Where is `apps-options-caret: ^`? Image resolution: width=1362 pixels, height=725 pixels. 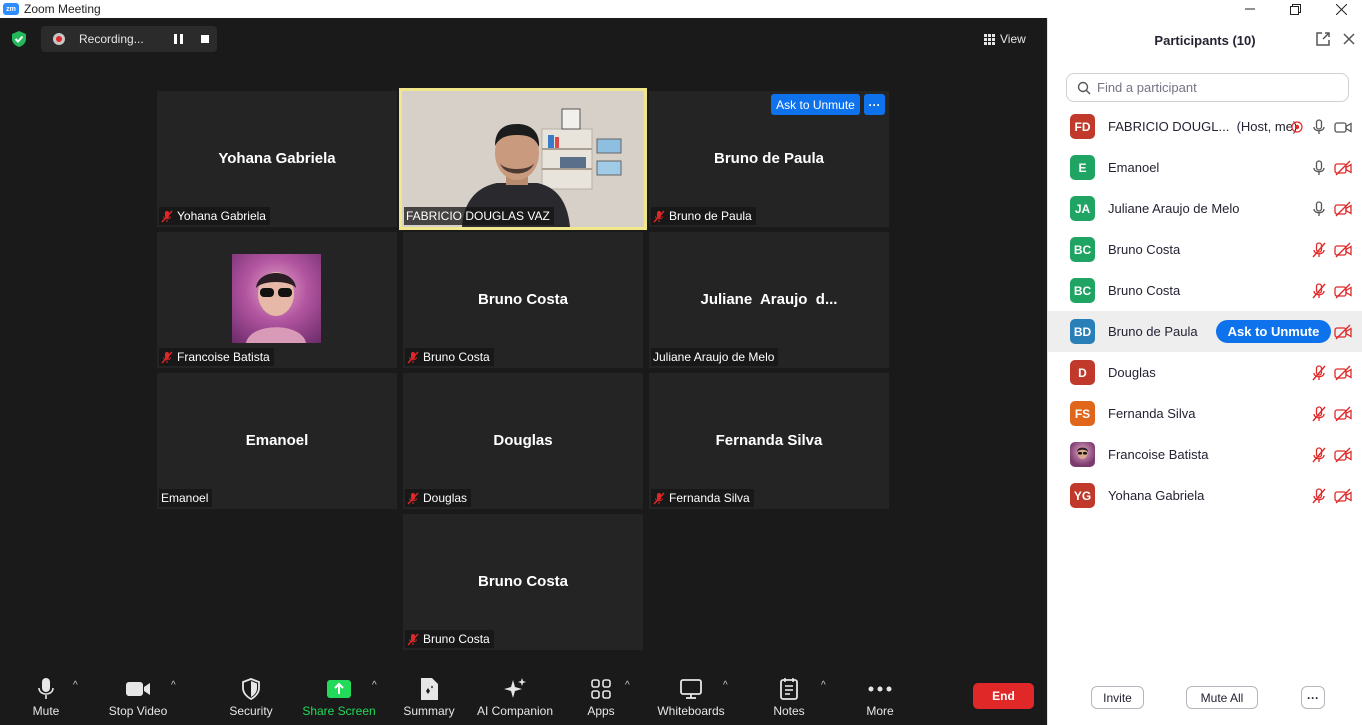 apps-options-caret: ^ is located at coordinates (627, 685).